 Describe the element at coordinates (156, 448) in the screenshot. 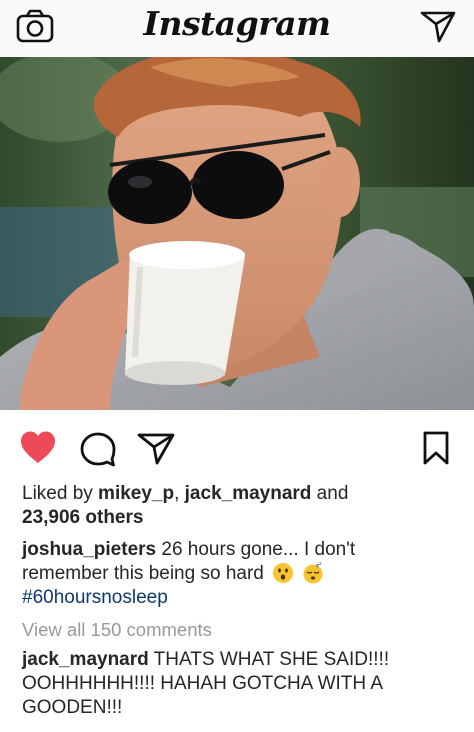

I see `share-icon` at that location.